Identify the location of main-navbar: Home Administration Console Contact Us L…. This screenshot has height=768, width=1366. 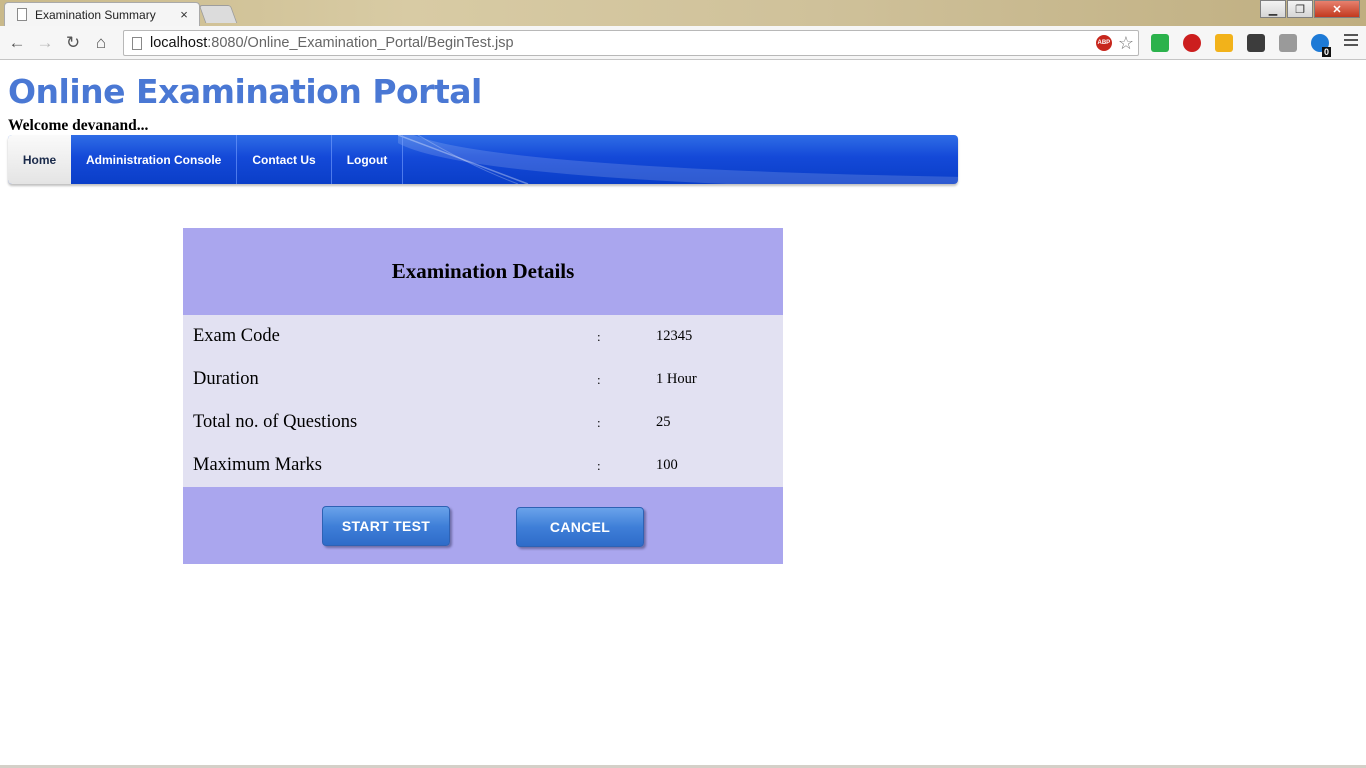
(483, 159).